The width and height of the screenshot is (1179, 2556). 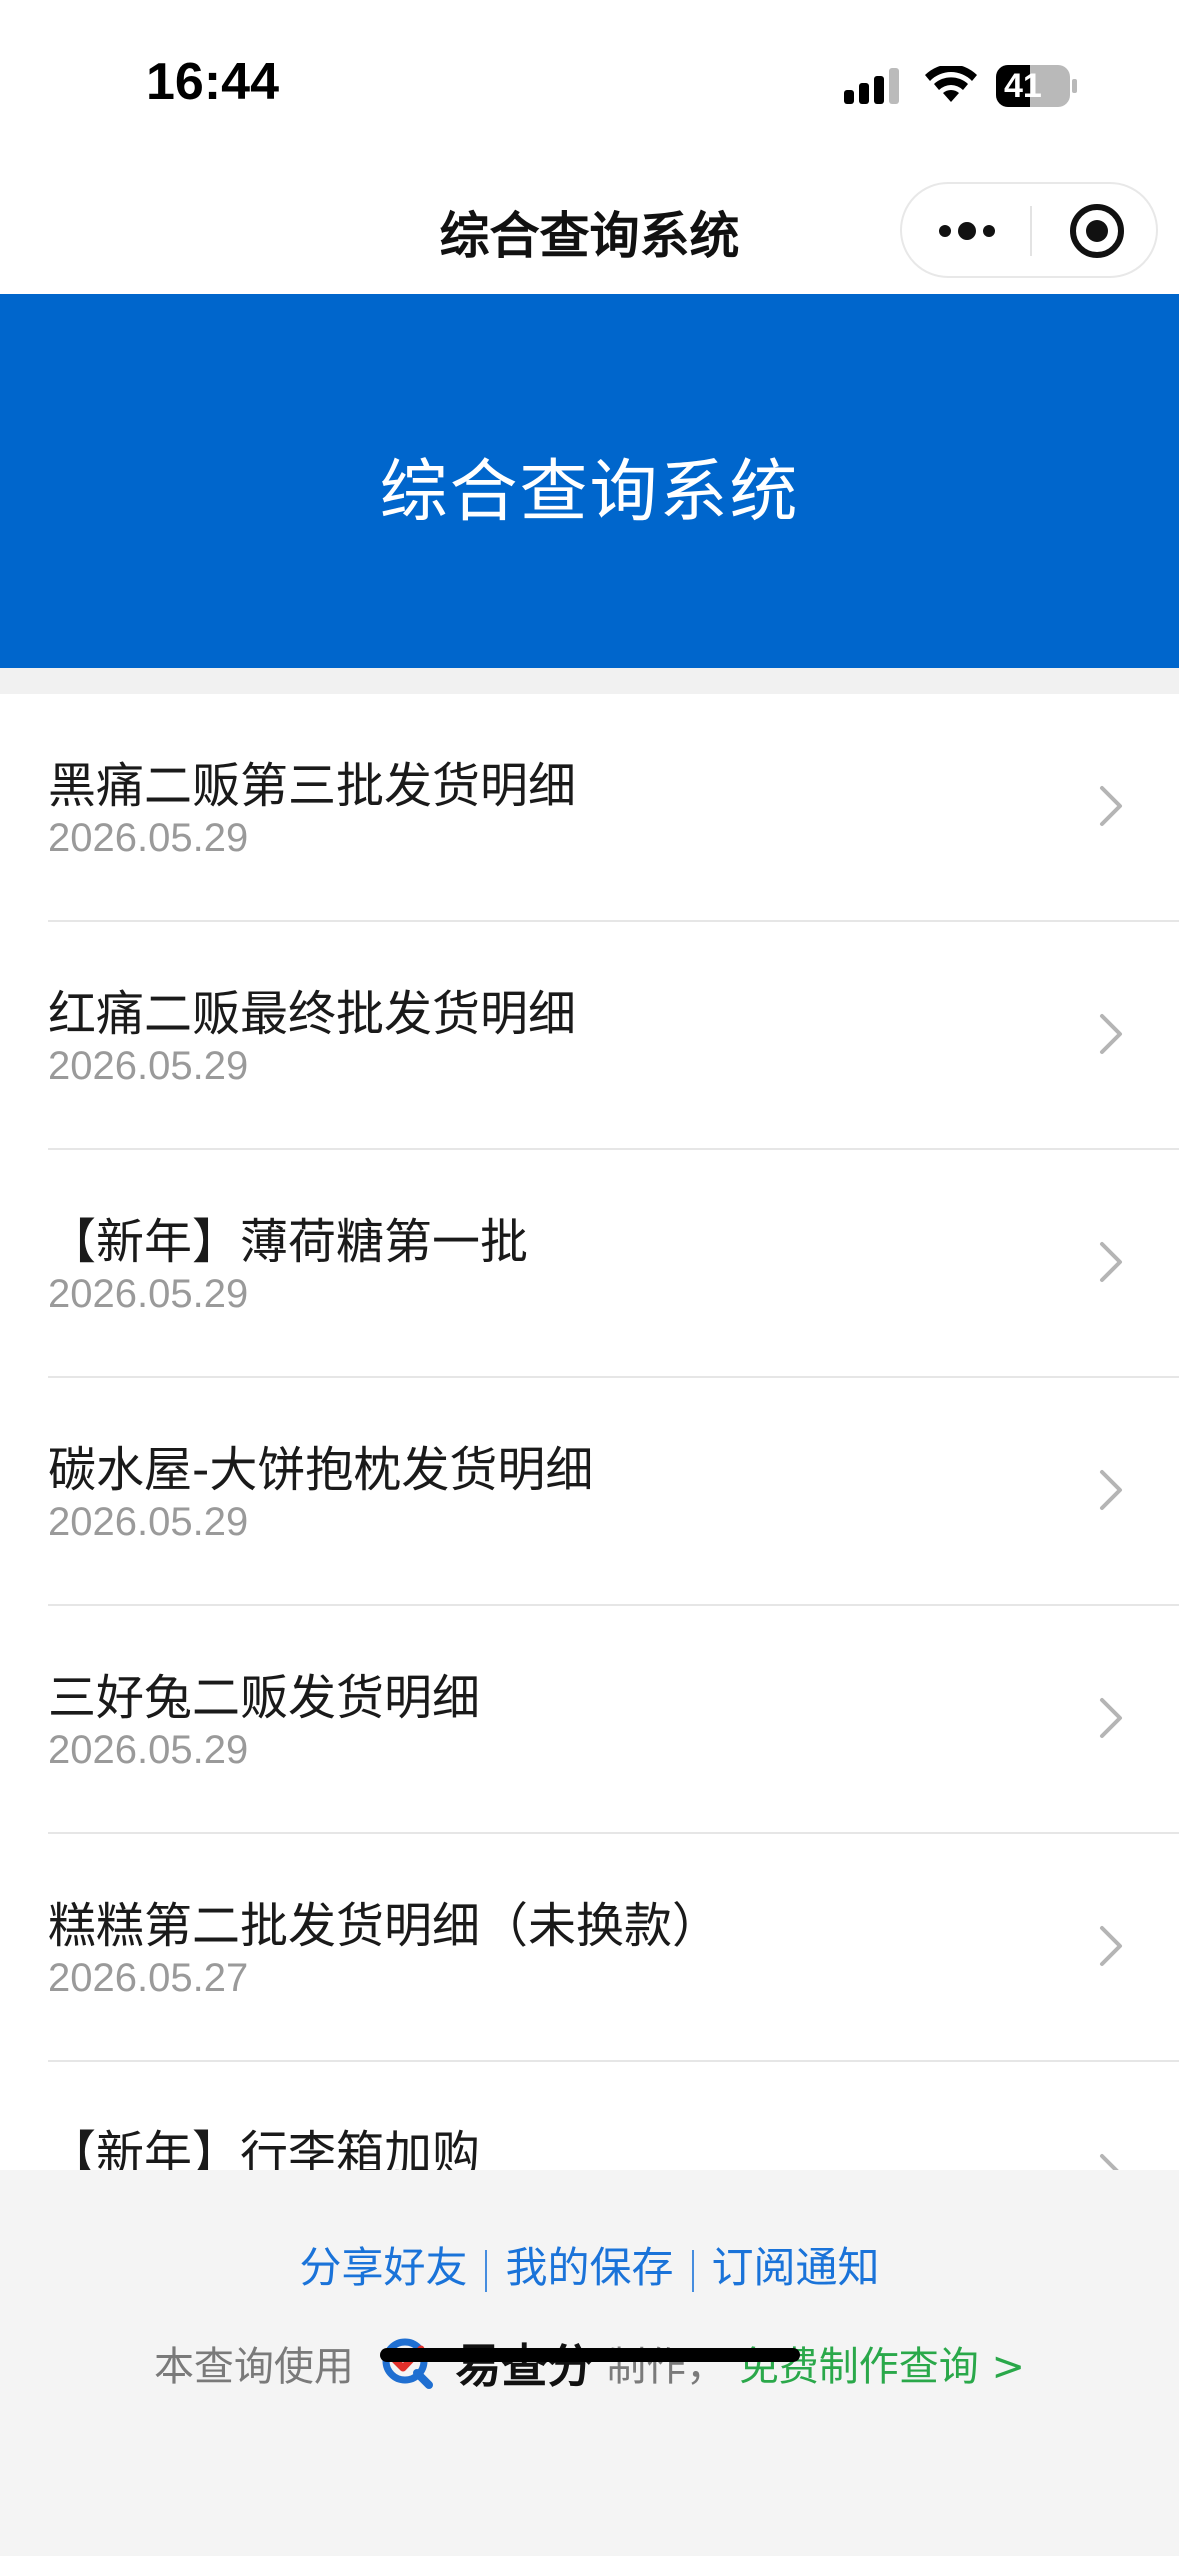 What do you see at coordinates (590, 2355) in the screenshot?
I see `home-indicator` at bounding box center [590, 2355].